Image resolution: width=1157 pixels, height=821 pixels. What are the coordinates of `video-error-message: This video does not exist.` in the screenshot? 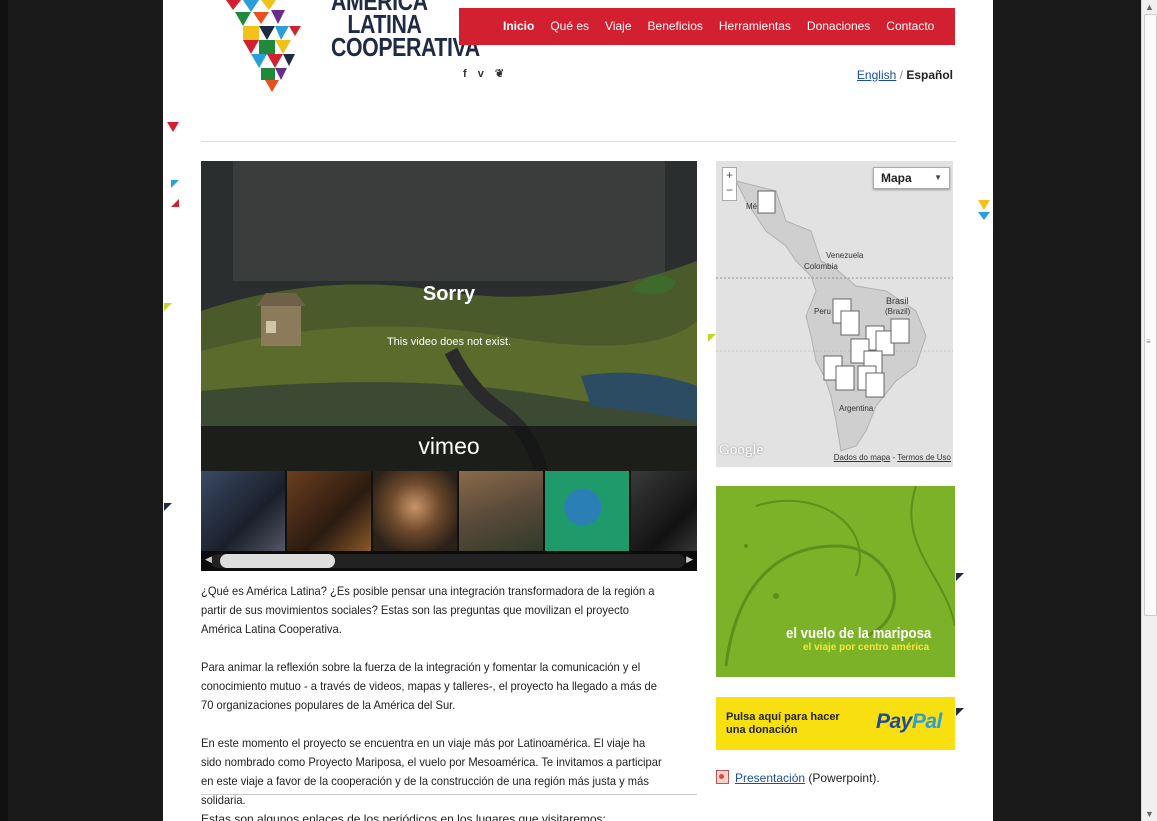 It's located at (449, 342).